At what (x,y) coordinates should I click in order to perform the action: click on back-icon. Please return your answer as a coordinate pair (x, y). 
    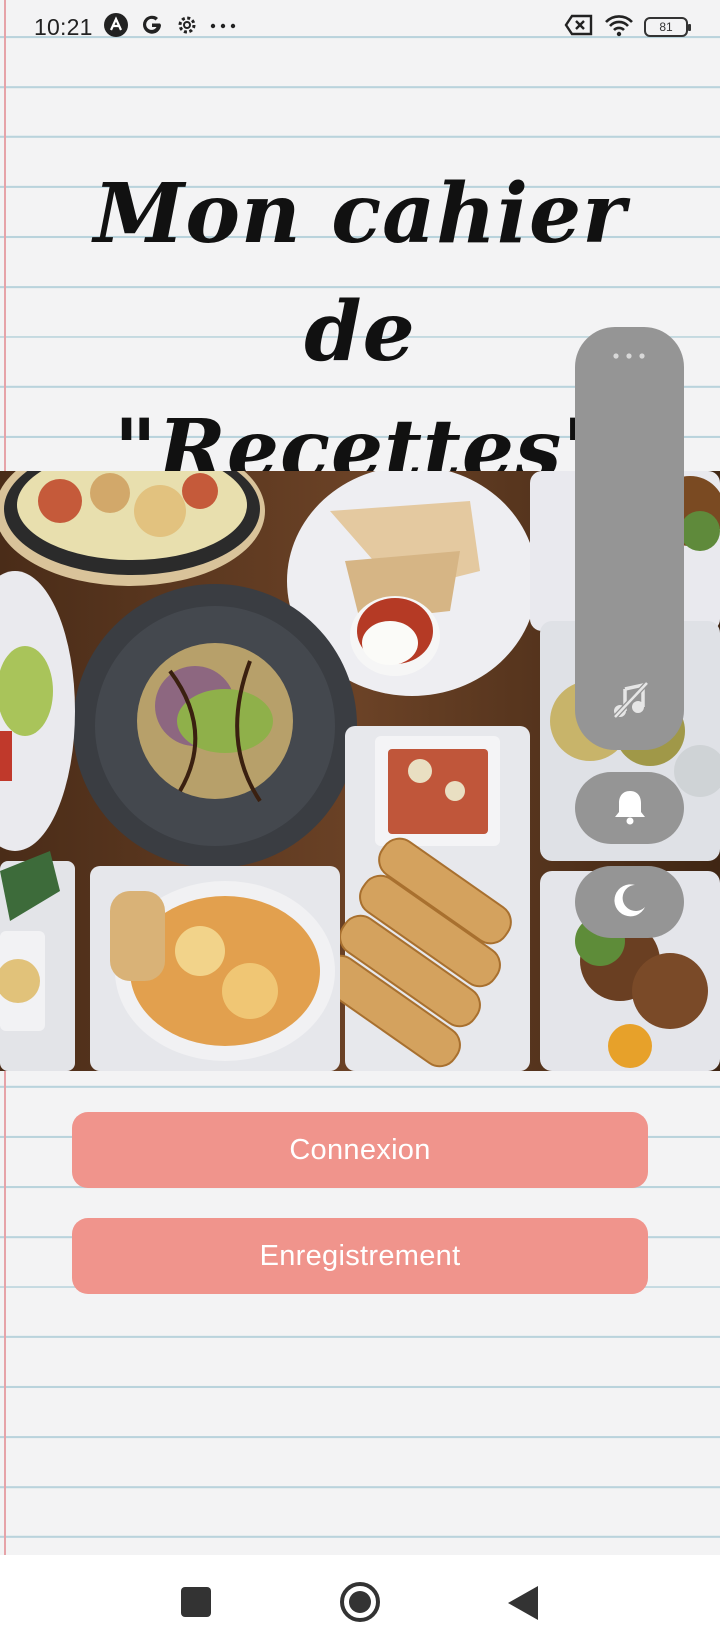
    Looking at the image, I should click on (523, 1605).